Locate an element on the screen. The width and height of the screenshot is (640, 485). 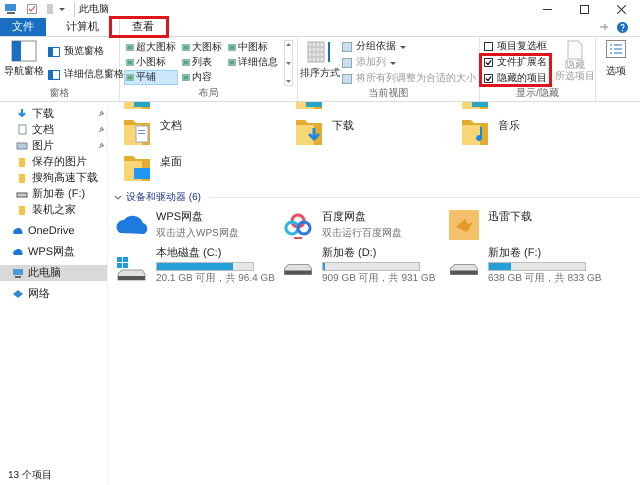
app-description: 双击运行百度网盘 is located at coordinates (362, 233).